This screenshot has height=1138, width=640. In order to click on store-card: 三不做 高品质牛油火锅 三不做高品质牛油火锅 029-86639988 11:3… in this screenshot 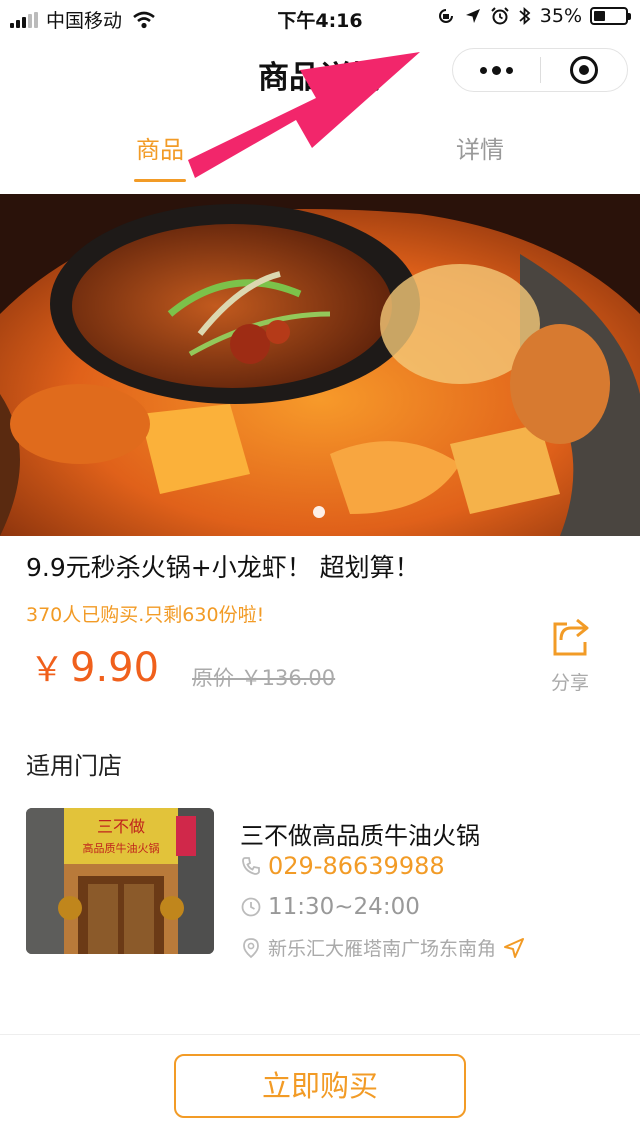, I will do `click(326, 884)`.